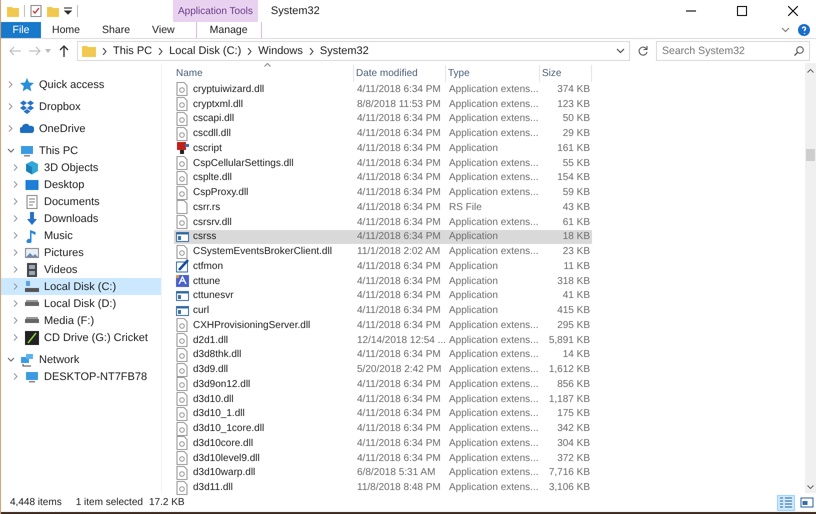  Describe the element at coordinates (383, 104) in the screenshot. I see `file-row: cryptxml.dll 8/8/2018 11:53 PM Application extens... 123 KB` at that location.